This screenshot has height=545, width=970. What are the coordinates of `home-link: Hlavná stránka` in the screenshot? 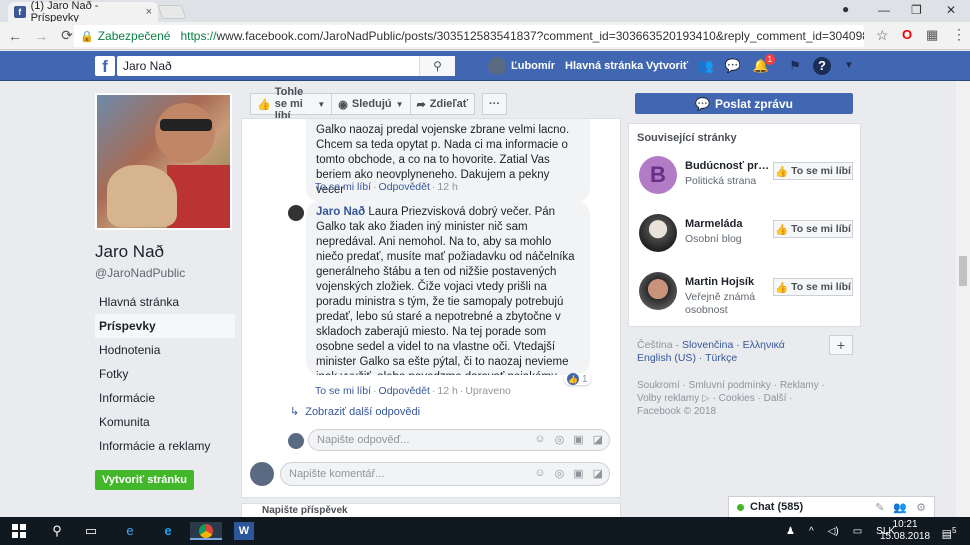 It's located at (604, 66).